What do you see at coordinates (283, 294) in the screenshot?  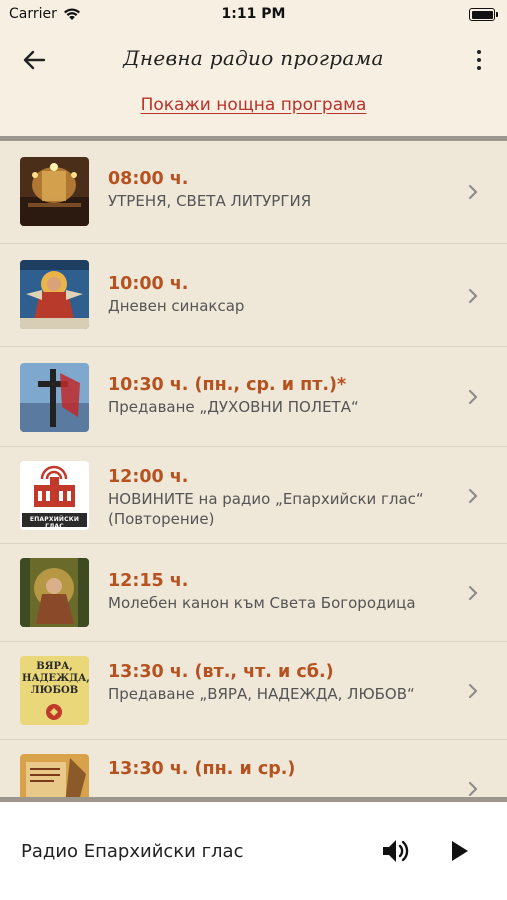 I see `row-text: 10:00 ч. Дневен синаксар` at bounding box center [283, 294].